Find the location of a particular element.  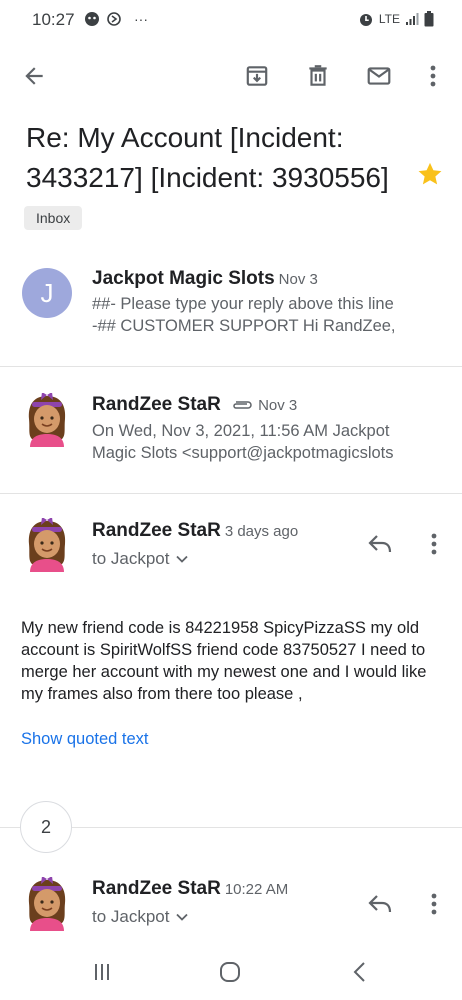

alarm-icon is located at coordinates (365, 20).